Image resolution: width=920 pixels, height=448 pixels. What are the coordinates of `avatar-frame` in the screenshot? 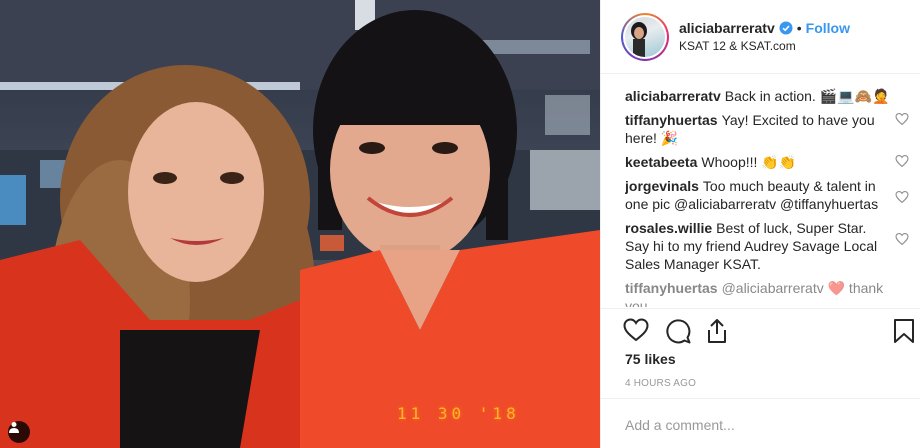 It's located at (645, 36).